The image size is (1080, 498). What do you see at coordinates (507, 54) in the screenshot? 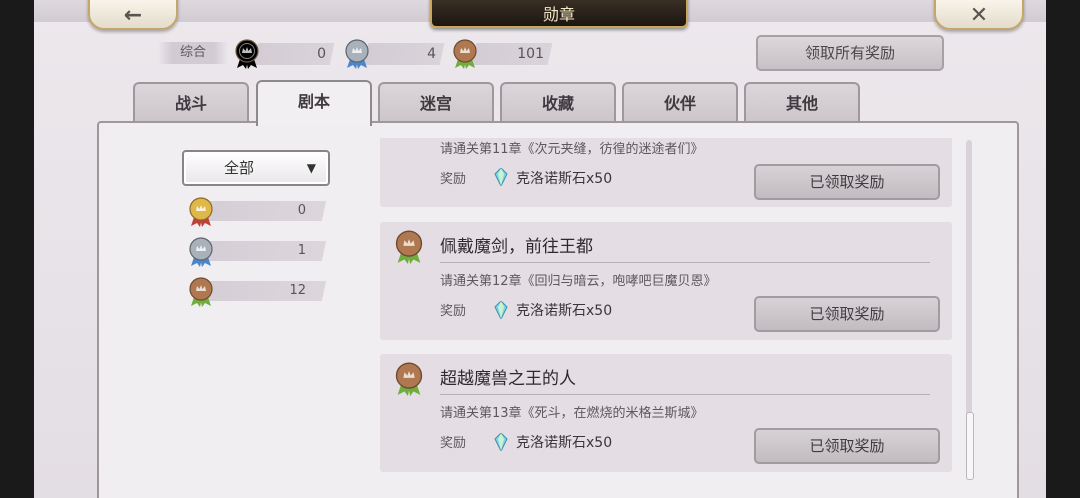
I see `summary-bronze: 101` at bounding box center [507, 54].